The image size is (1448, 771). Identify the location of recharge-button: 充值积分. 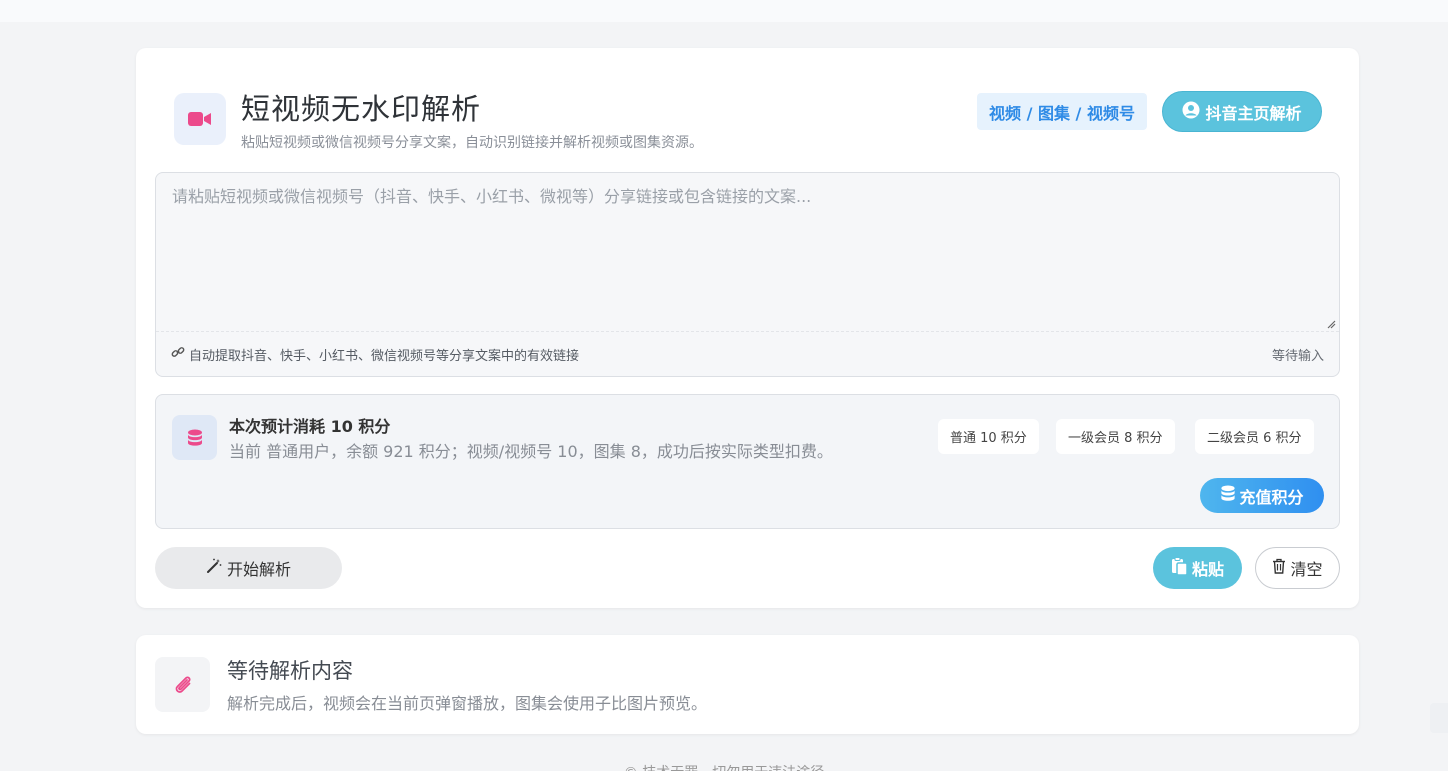
(1262, 495).